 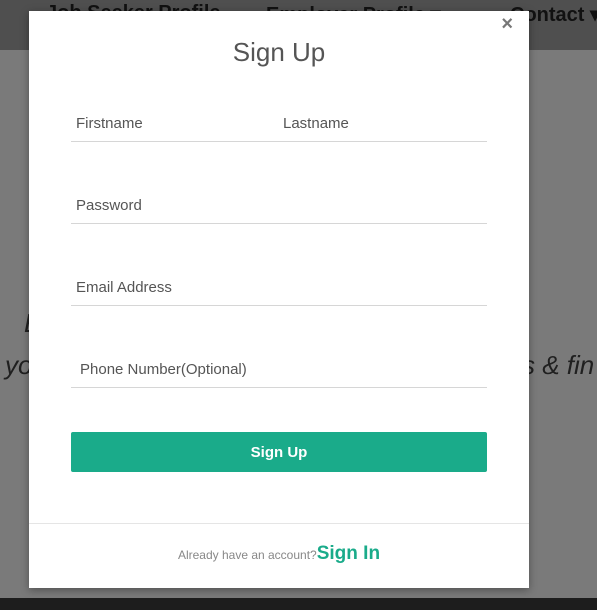 What do you see at coordinates (279, 452) in the screenshot?
I see `signup-button: Sign Up` at bounding box center [279, 452].